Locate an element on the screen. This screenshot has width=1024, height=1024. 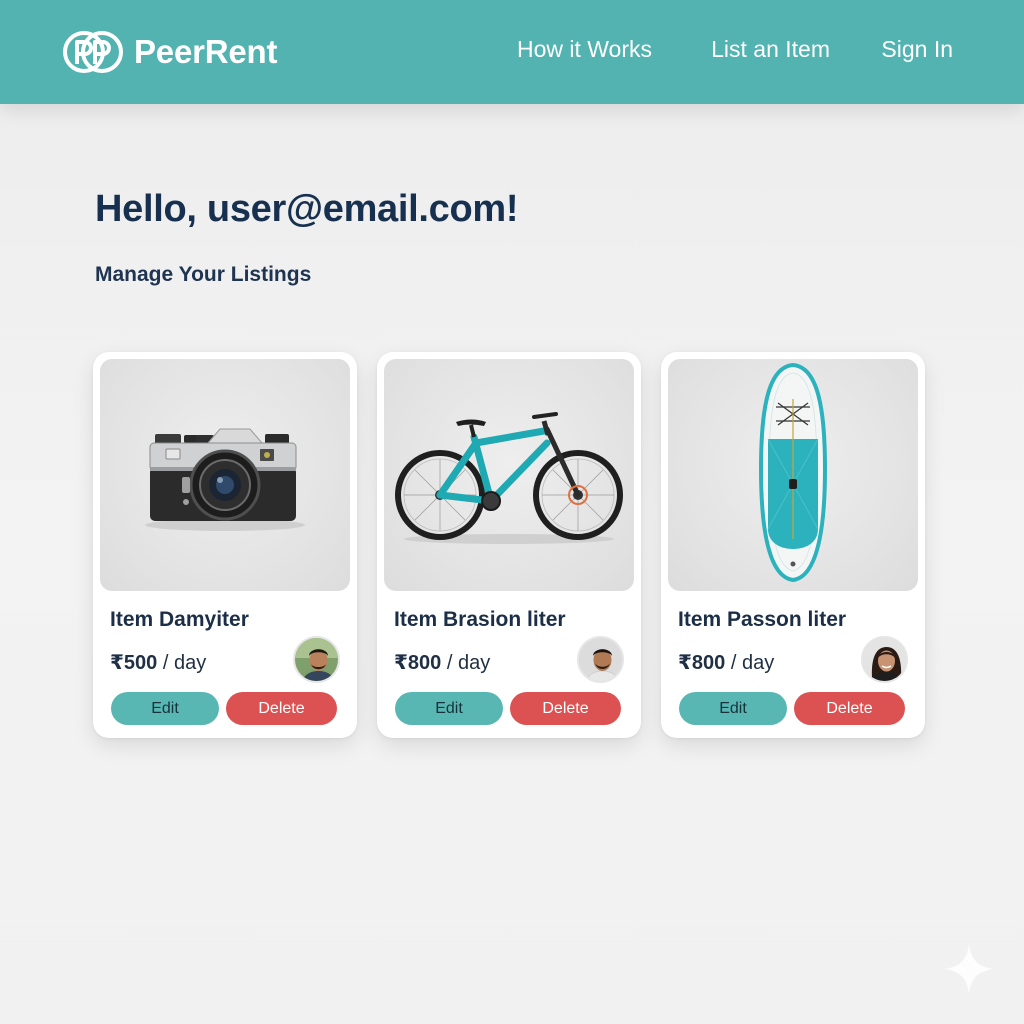
nav-sign-in: Sign In is located at coordinates (917, 49).